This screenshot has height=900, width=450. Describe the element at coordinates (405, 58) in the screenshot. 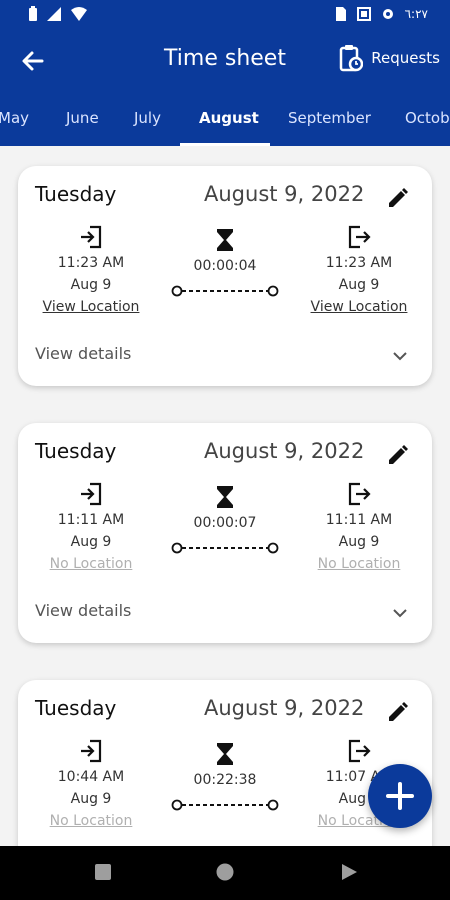

I see `requests-label: Requests` at that location.